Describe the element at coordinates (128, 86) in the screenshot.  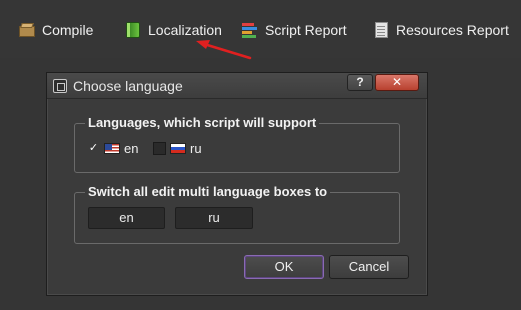
I see `dialog-title: Choose language` at that location.